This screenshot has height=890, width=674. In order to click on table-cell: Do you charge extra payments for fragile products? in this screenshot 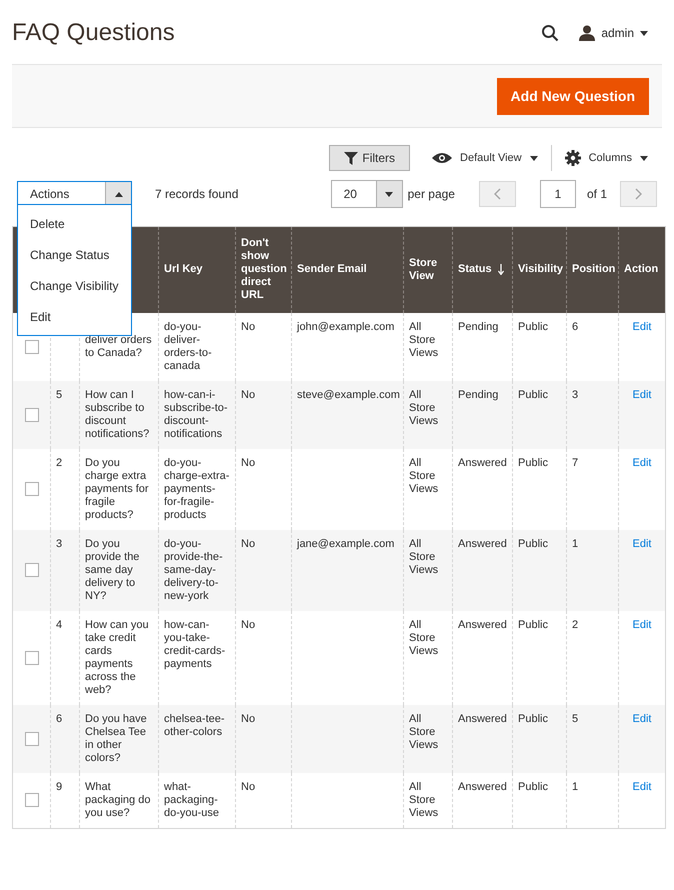, I will do `click(117, 488)`.